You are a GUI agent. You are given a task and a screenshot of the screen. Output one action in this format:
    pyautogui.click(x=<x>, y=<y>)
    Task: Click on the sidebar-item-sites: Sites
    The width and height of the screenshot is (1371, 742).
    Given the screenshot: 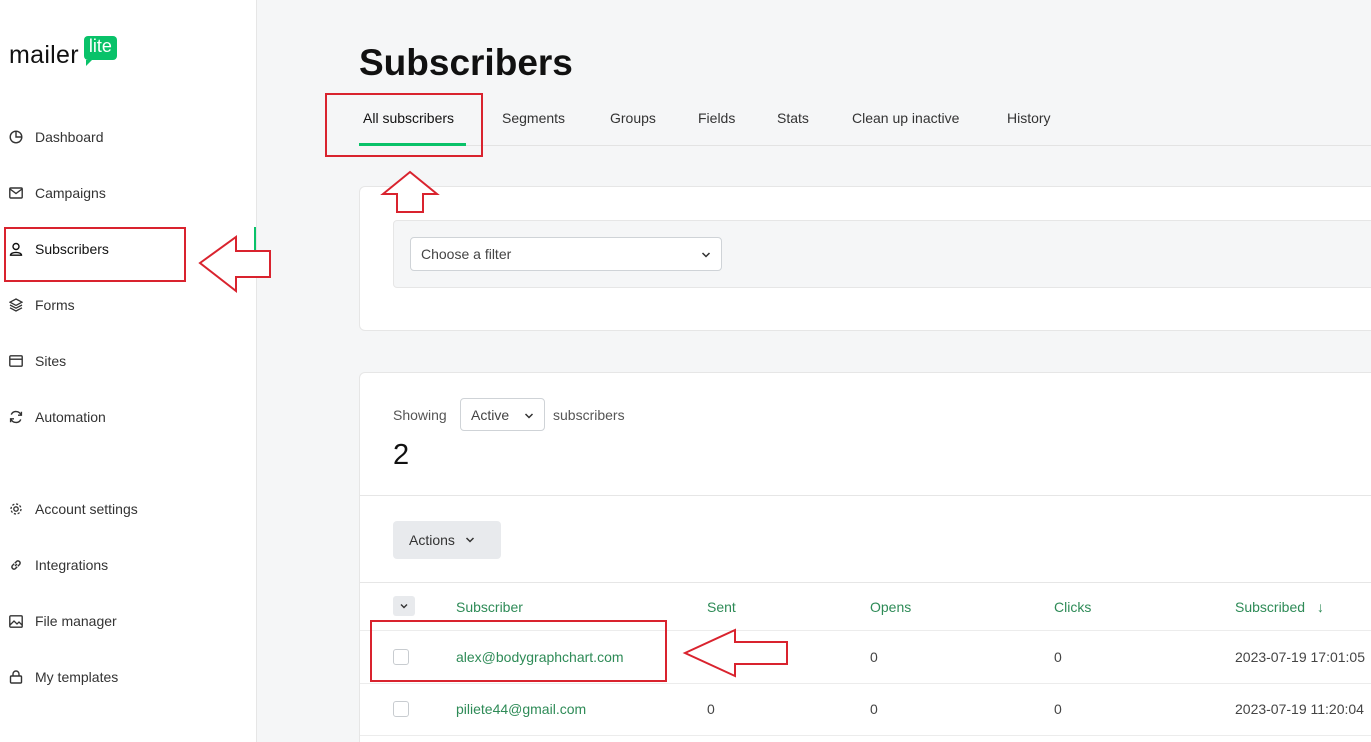 What is the action you would take?
    pyautogui.click(x=37, y=361)
    